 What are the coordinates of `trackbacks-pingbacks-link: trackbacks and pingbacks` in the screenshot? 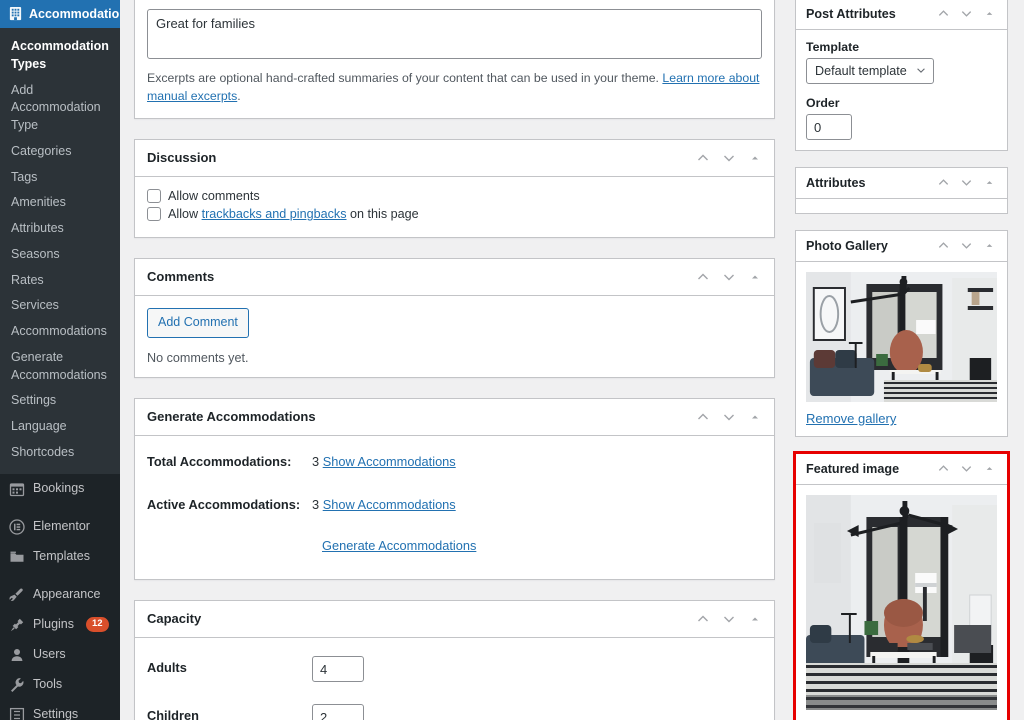 It's located at (274, 214).